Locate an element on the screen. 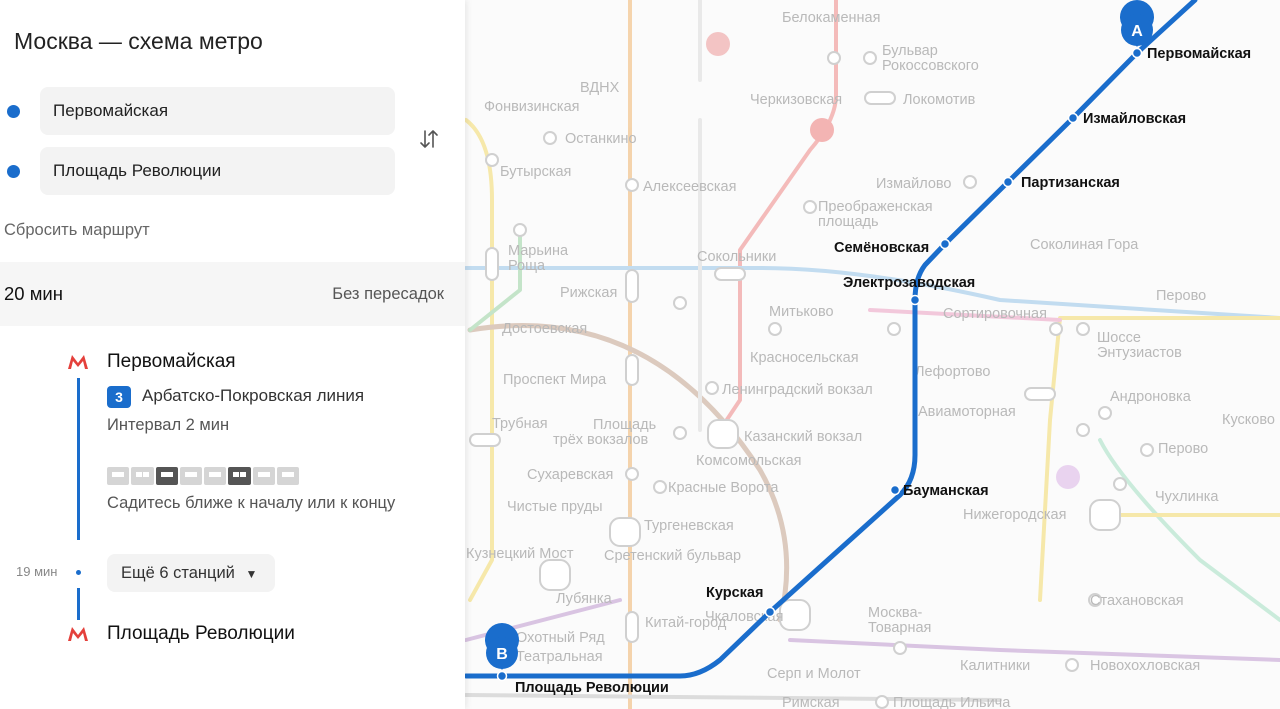 The width and height of the screenshot is (1280, 709). svg-text: Белокаменная is located at coordinates (831, 18).